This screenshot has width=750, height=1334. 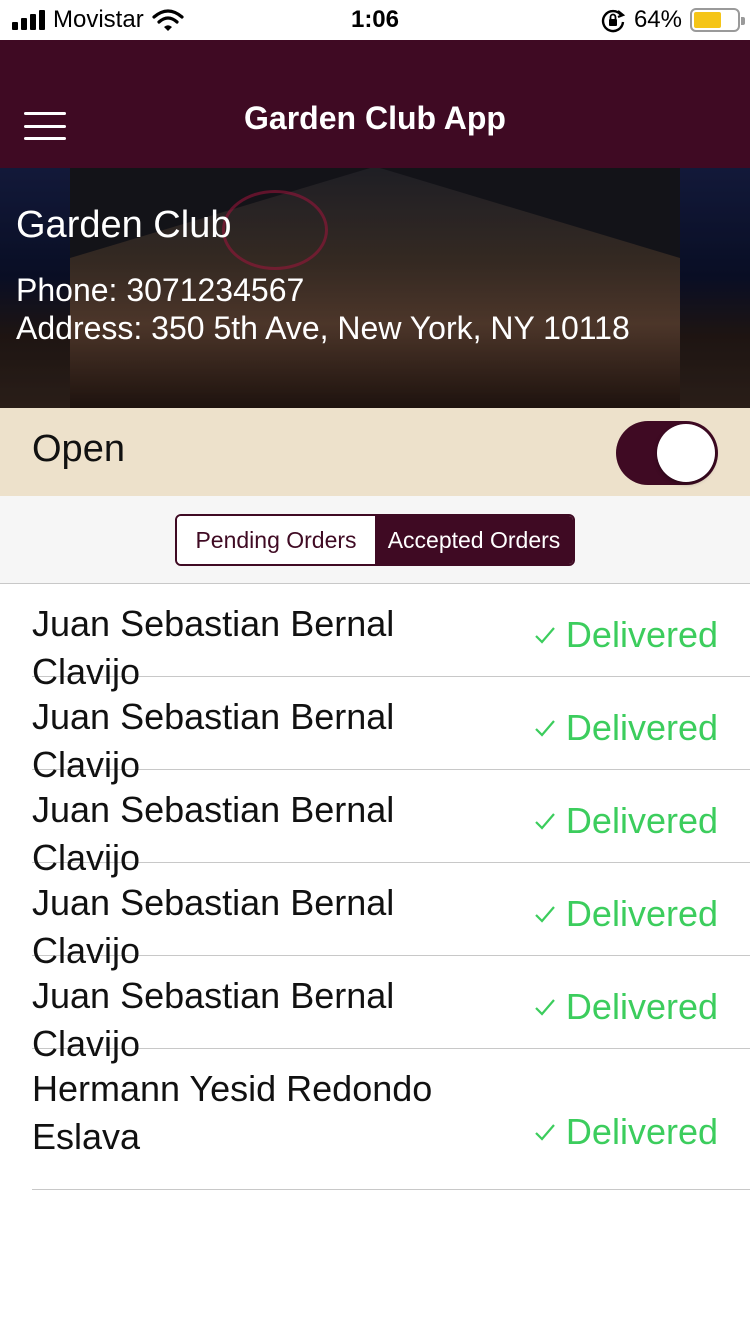 I want to click on battery-level-fill, so click(x=707, y=20).